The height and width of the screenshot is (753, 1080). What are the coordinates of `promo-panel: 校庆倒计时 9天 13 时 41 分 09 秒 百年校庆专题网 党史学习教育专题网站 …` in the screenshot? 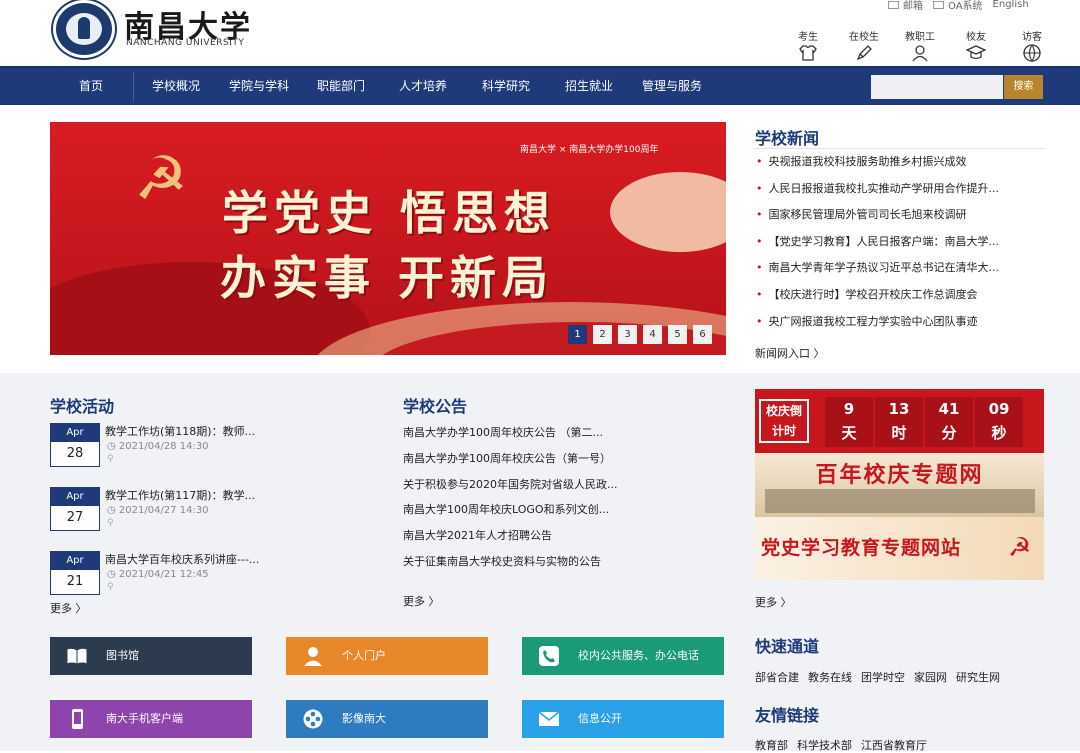 It's located at (899, 484).